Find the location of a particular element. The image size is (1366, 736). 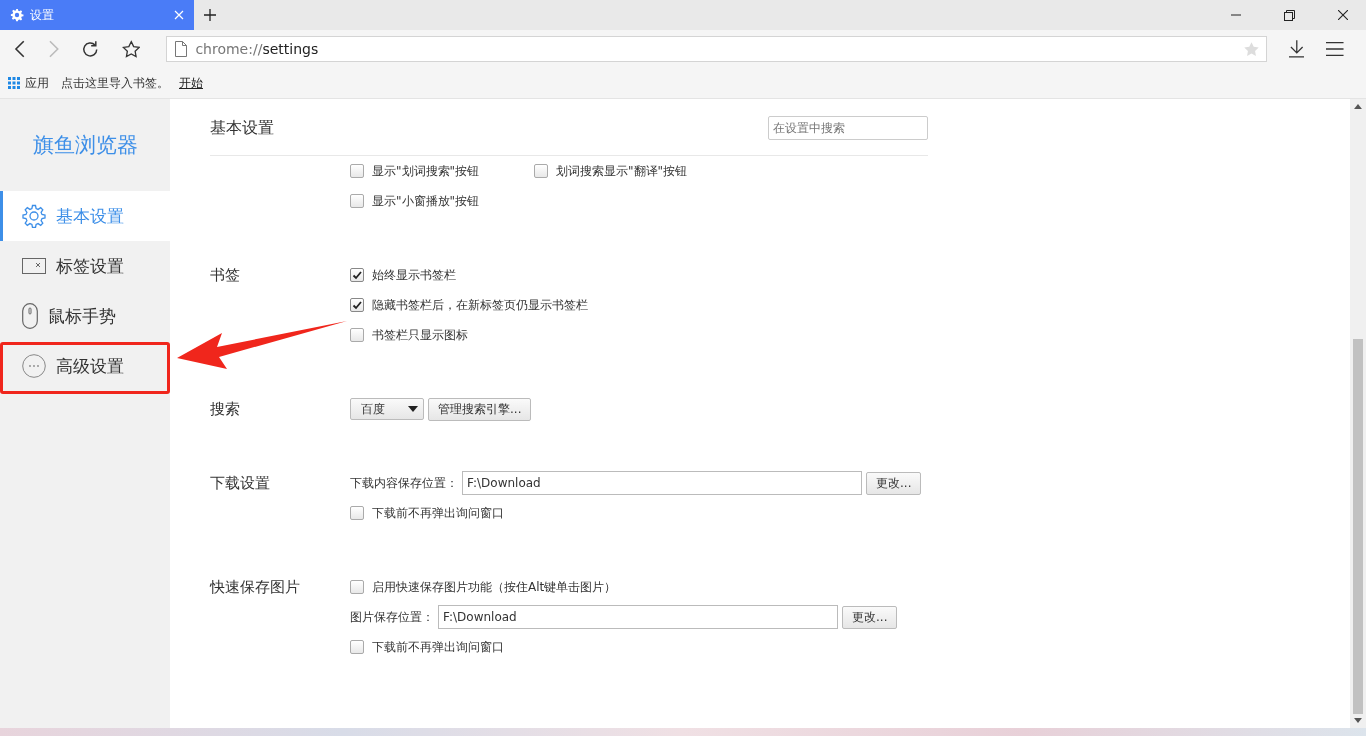

browser-tab: 设置 is located at coordinates (97, 15).